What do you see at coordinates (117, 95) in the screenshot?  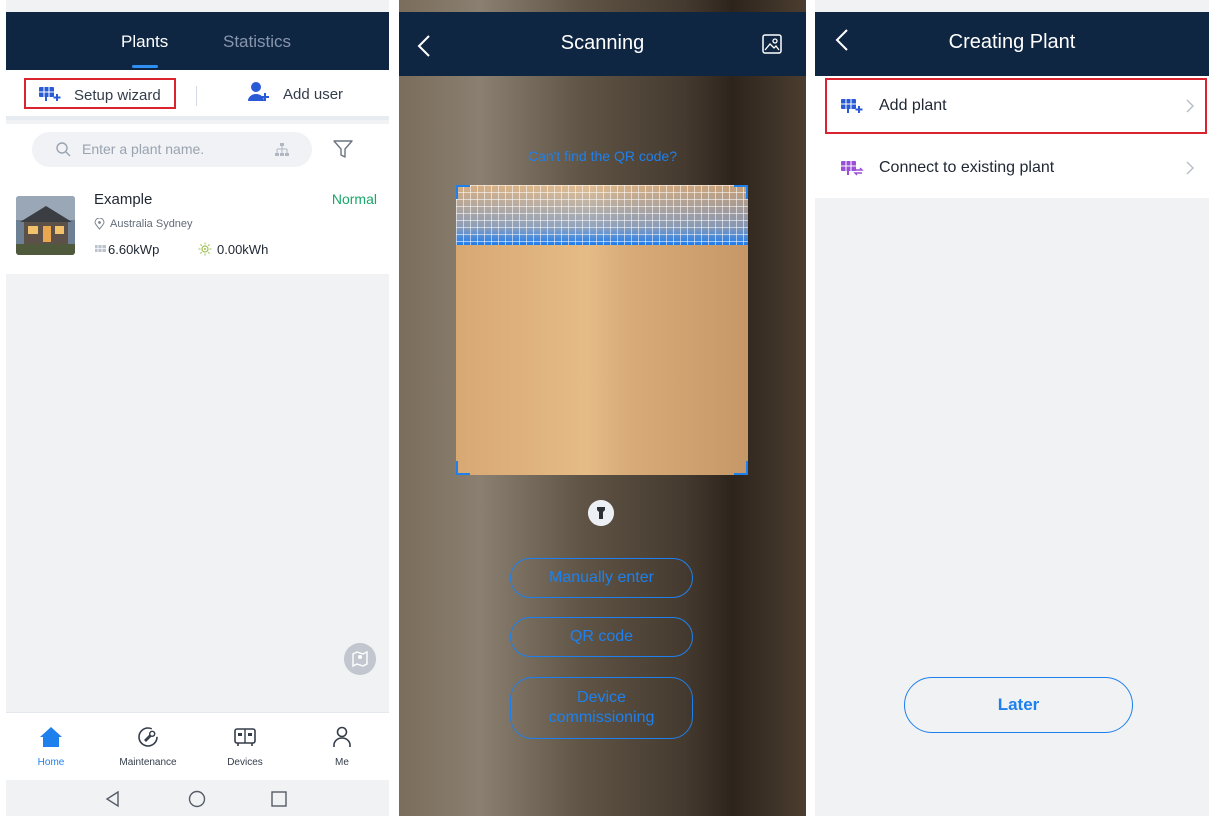 I see `setup-wizard-label: Setup wizard` at bounding box center [117, 95].